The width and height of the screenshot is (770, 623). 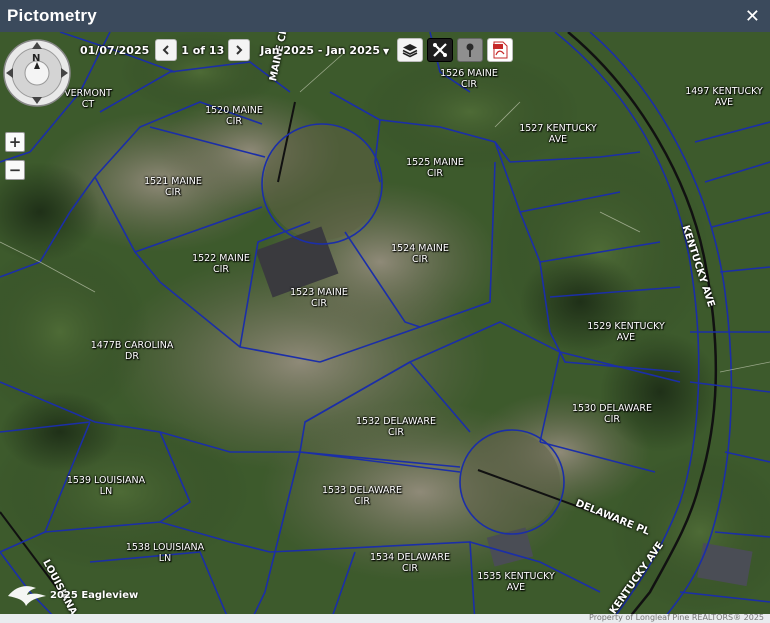 What do you see at coordinates (396, 427) in the screenshot?
I see `parcel-label: 1532 DELAWARE CIR` at bounding box center [396, 427].